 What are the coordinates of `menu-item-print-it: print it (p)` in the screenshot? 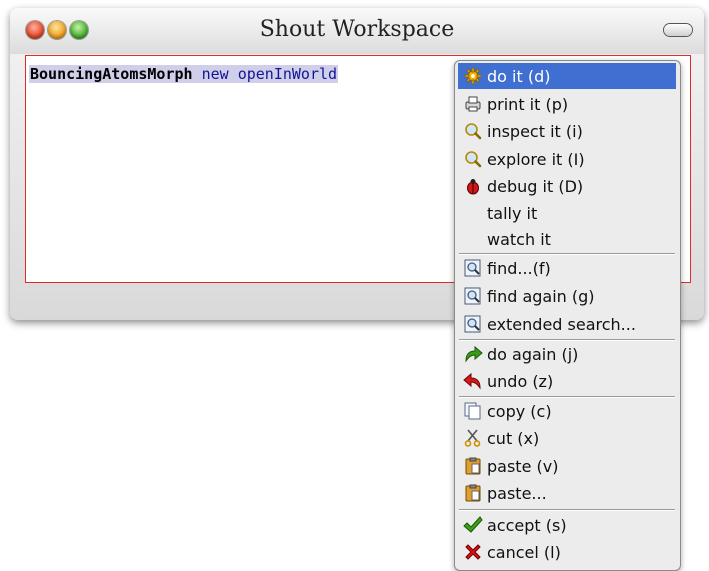 It's located at (567, 104).